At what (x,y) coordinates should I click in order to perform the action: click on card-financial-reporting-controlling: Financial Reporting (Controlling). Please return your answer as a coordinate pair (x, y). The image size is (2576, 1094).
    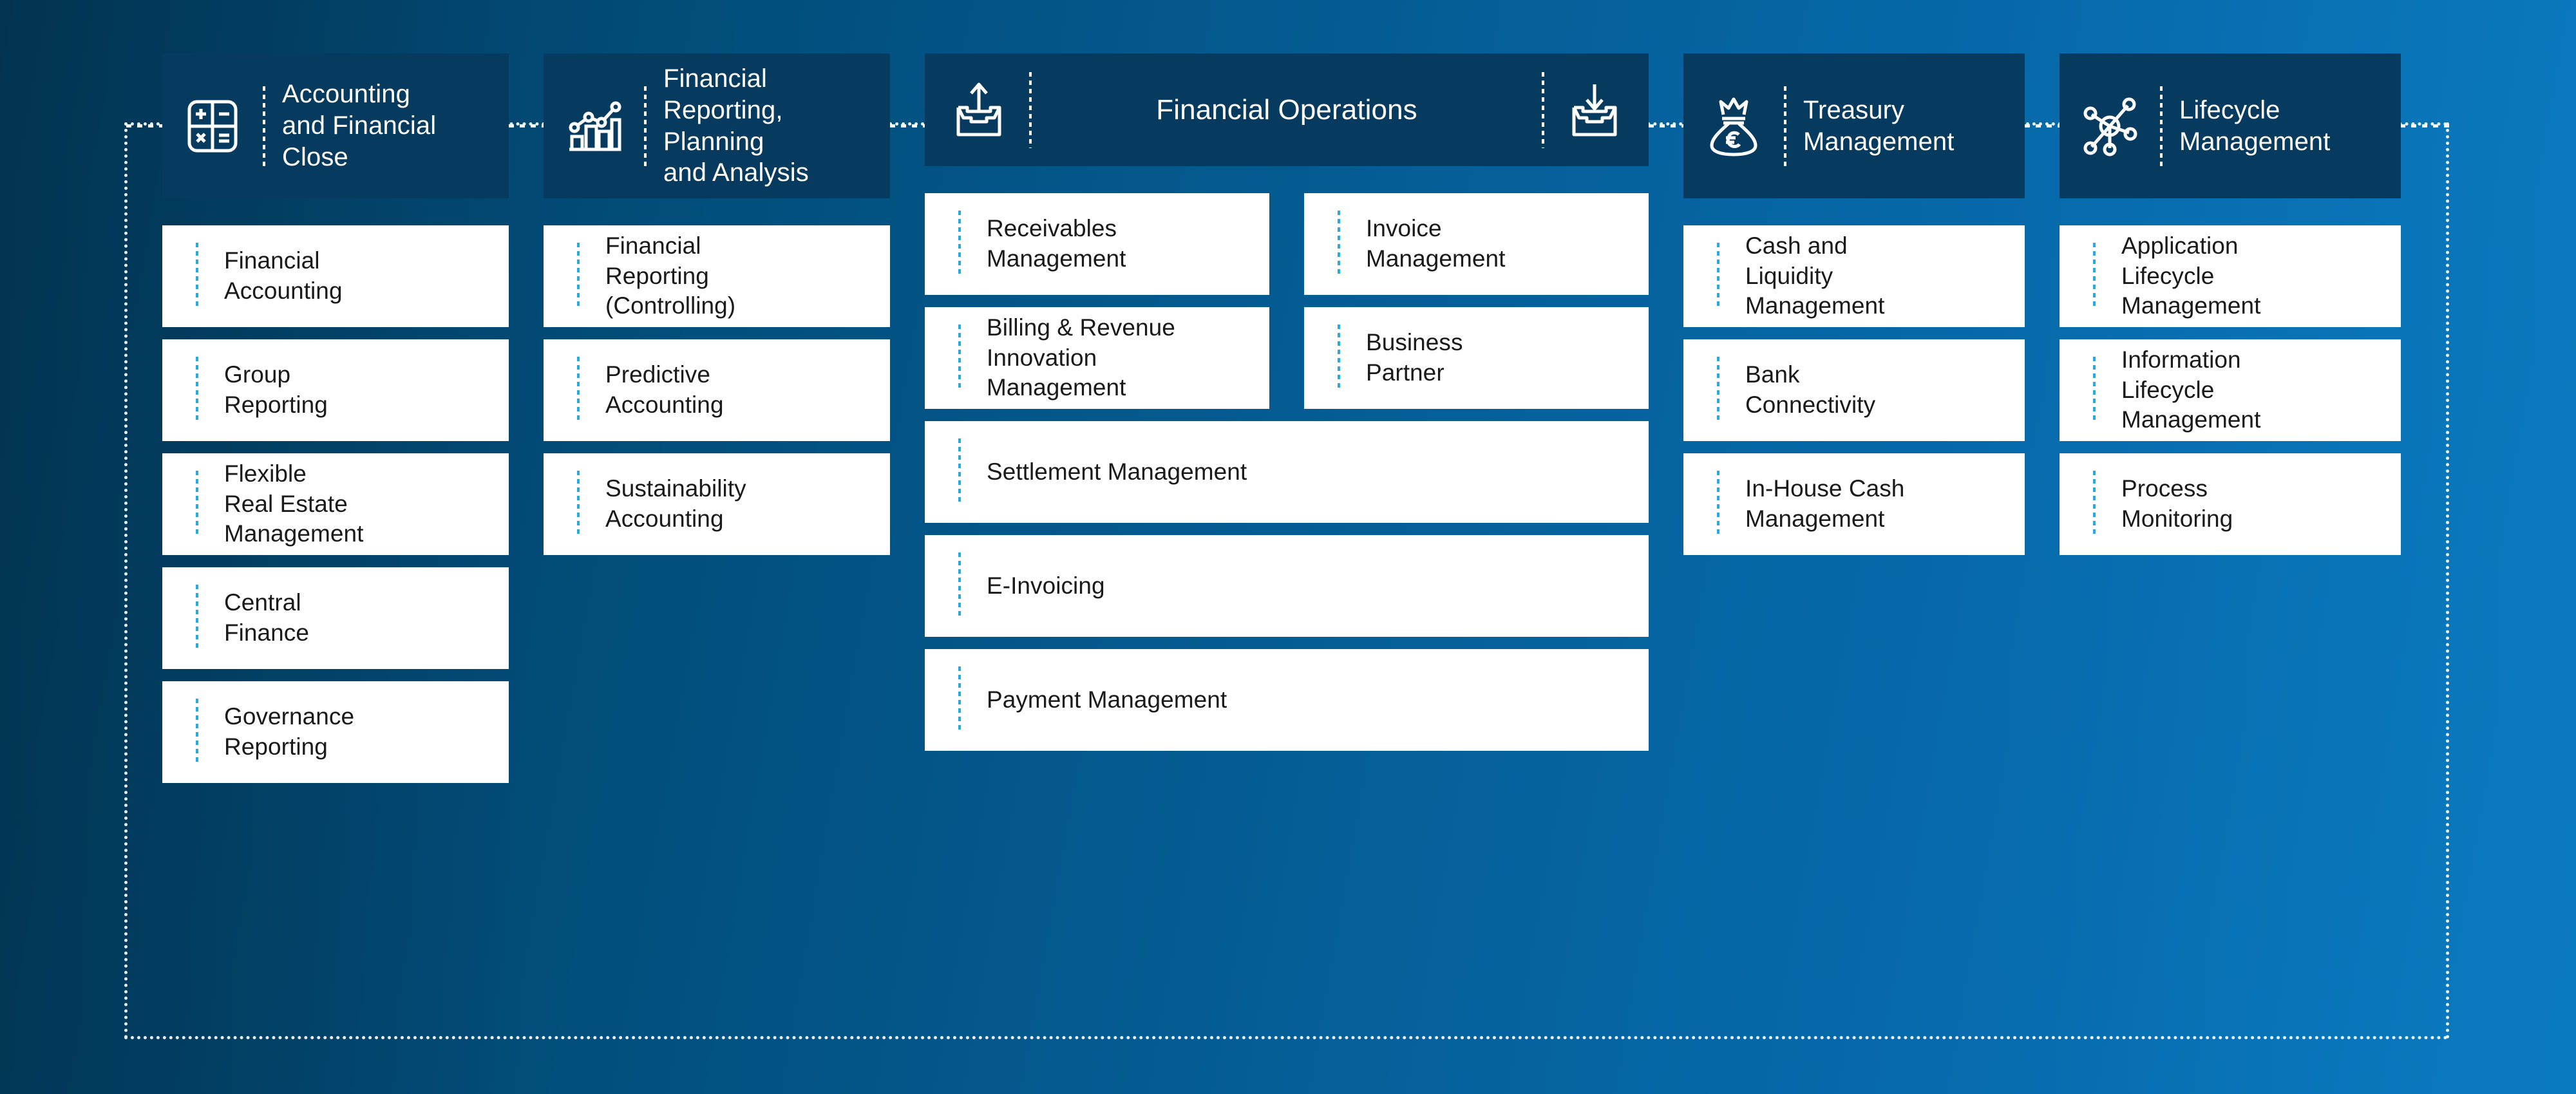
    Looking at the image, I should click on (717, 276).